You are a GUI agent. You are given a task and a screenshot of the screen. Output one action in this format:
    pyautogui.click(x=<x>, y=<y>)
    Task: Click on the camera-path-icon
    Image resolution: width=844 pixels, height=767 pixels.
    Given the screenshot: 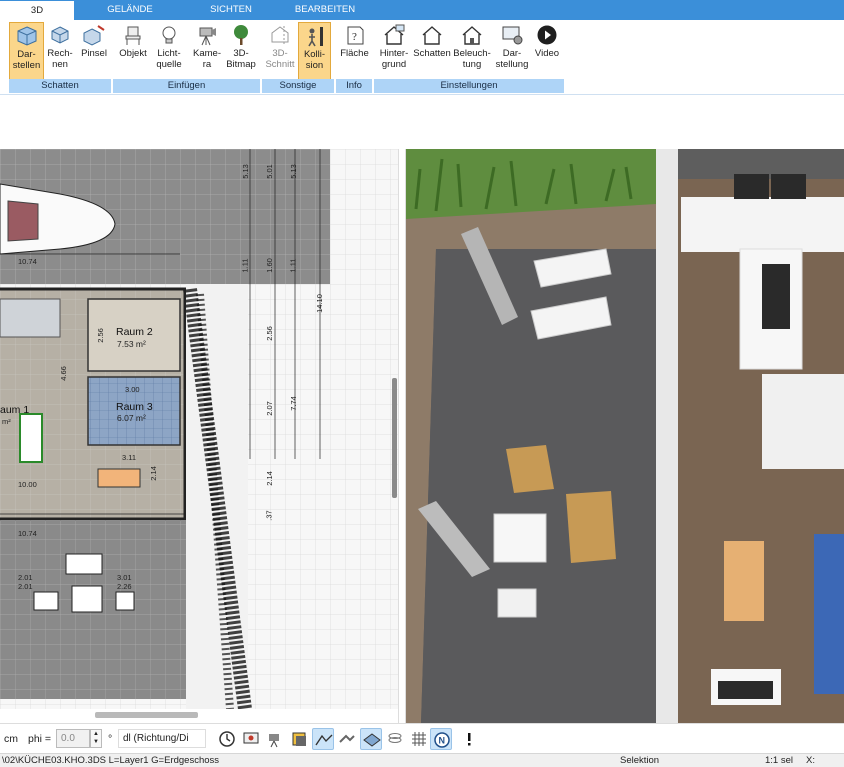 What is the action you would take?
    pyautogui.click(x=275, y=739)
    